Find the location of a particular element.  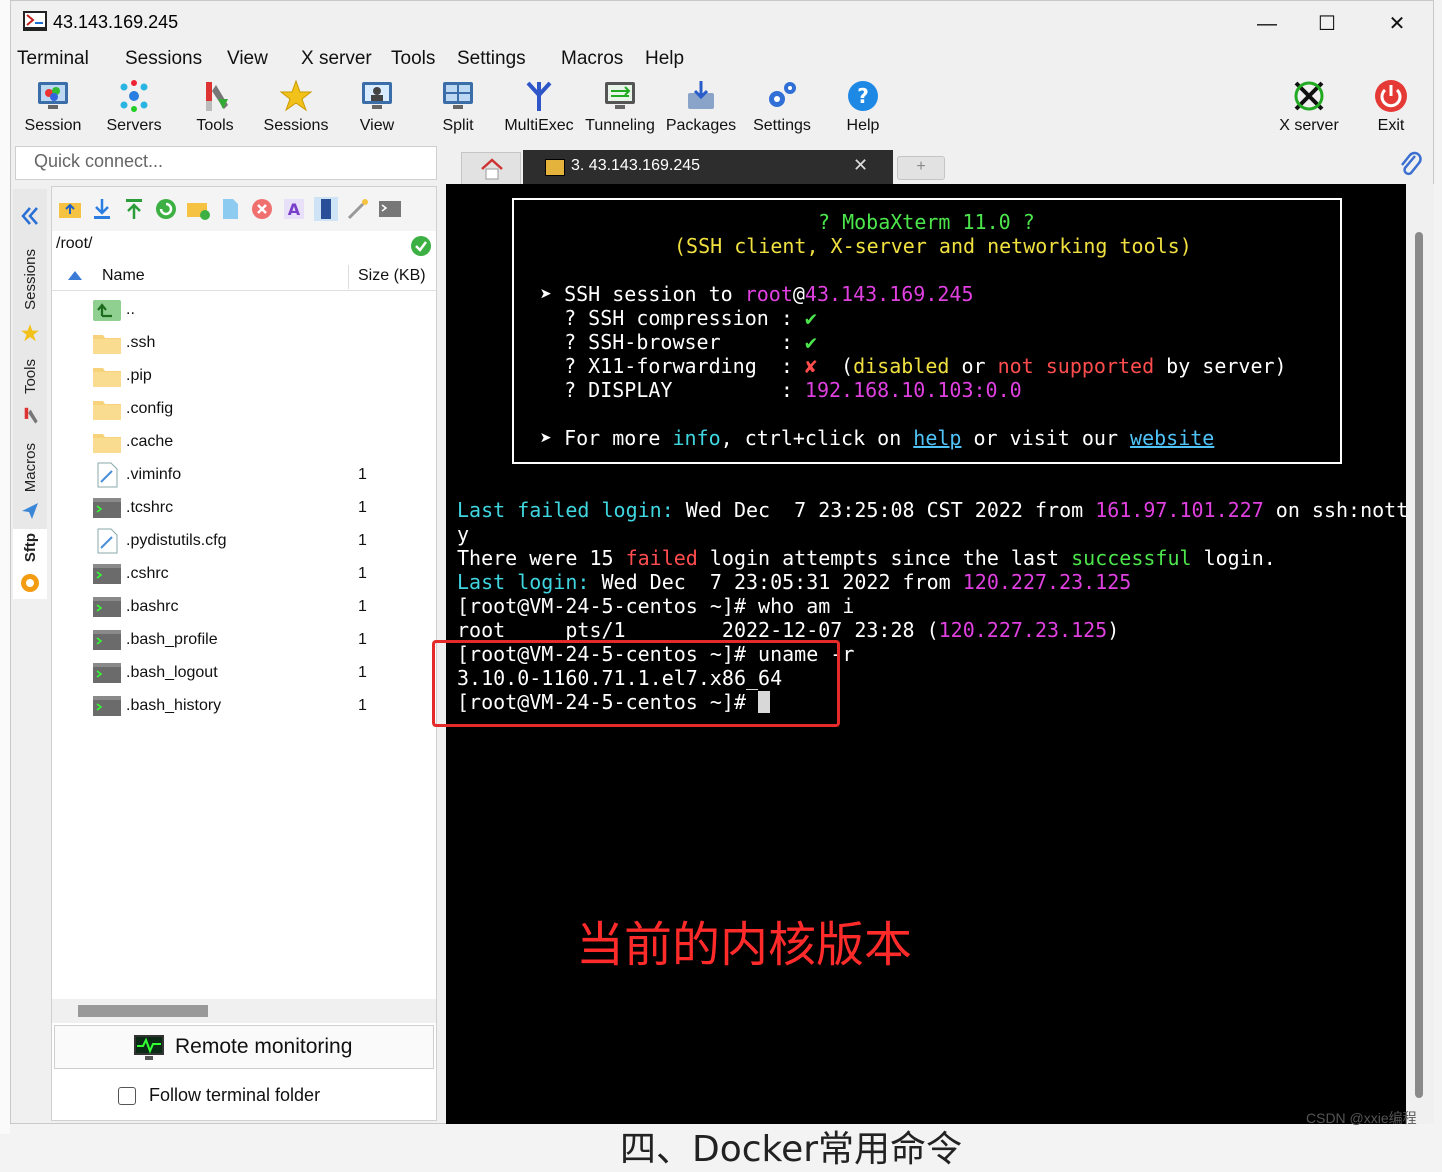

tab-macros: Macros is located at coordinates (30, 483).